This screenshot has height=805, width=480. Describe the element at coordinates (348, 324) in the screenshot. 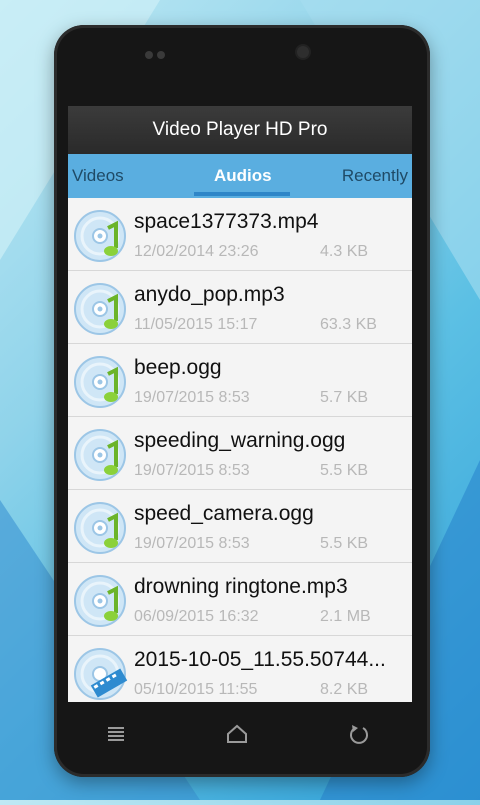

I see `file-size: 63.3 KB` at that location.